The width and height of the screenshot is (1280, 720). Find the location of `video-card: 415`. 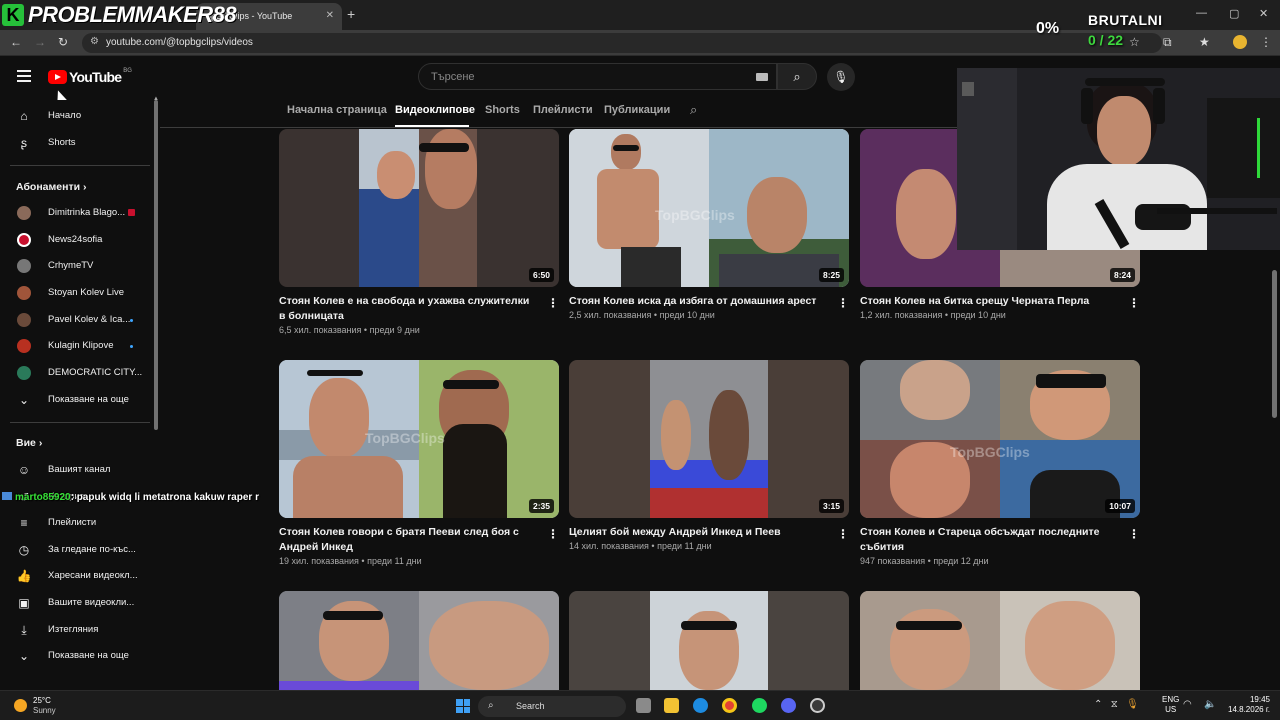

video-card: 415 is located at coordinates (419, 640).